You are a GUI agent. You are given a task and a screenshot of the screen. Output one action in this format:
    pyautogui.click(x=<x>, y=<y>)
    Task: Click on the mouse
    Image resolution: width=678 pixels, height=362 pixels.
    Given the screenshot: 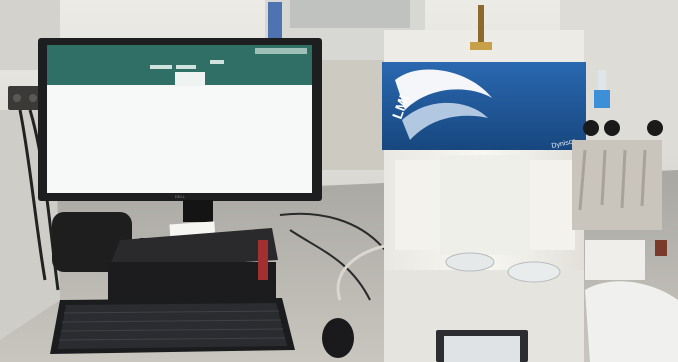 What is the action you would take?
    pyautogui.click(x=338, y=338)
    